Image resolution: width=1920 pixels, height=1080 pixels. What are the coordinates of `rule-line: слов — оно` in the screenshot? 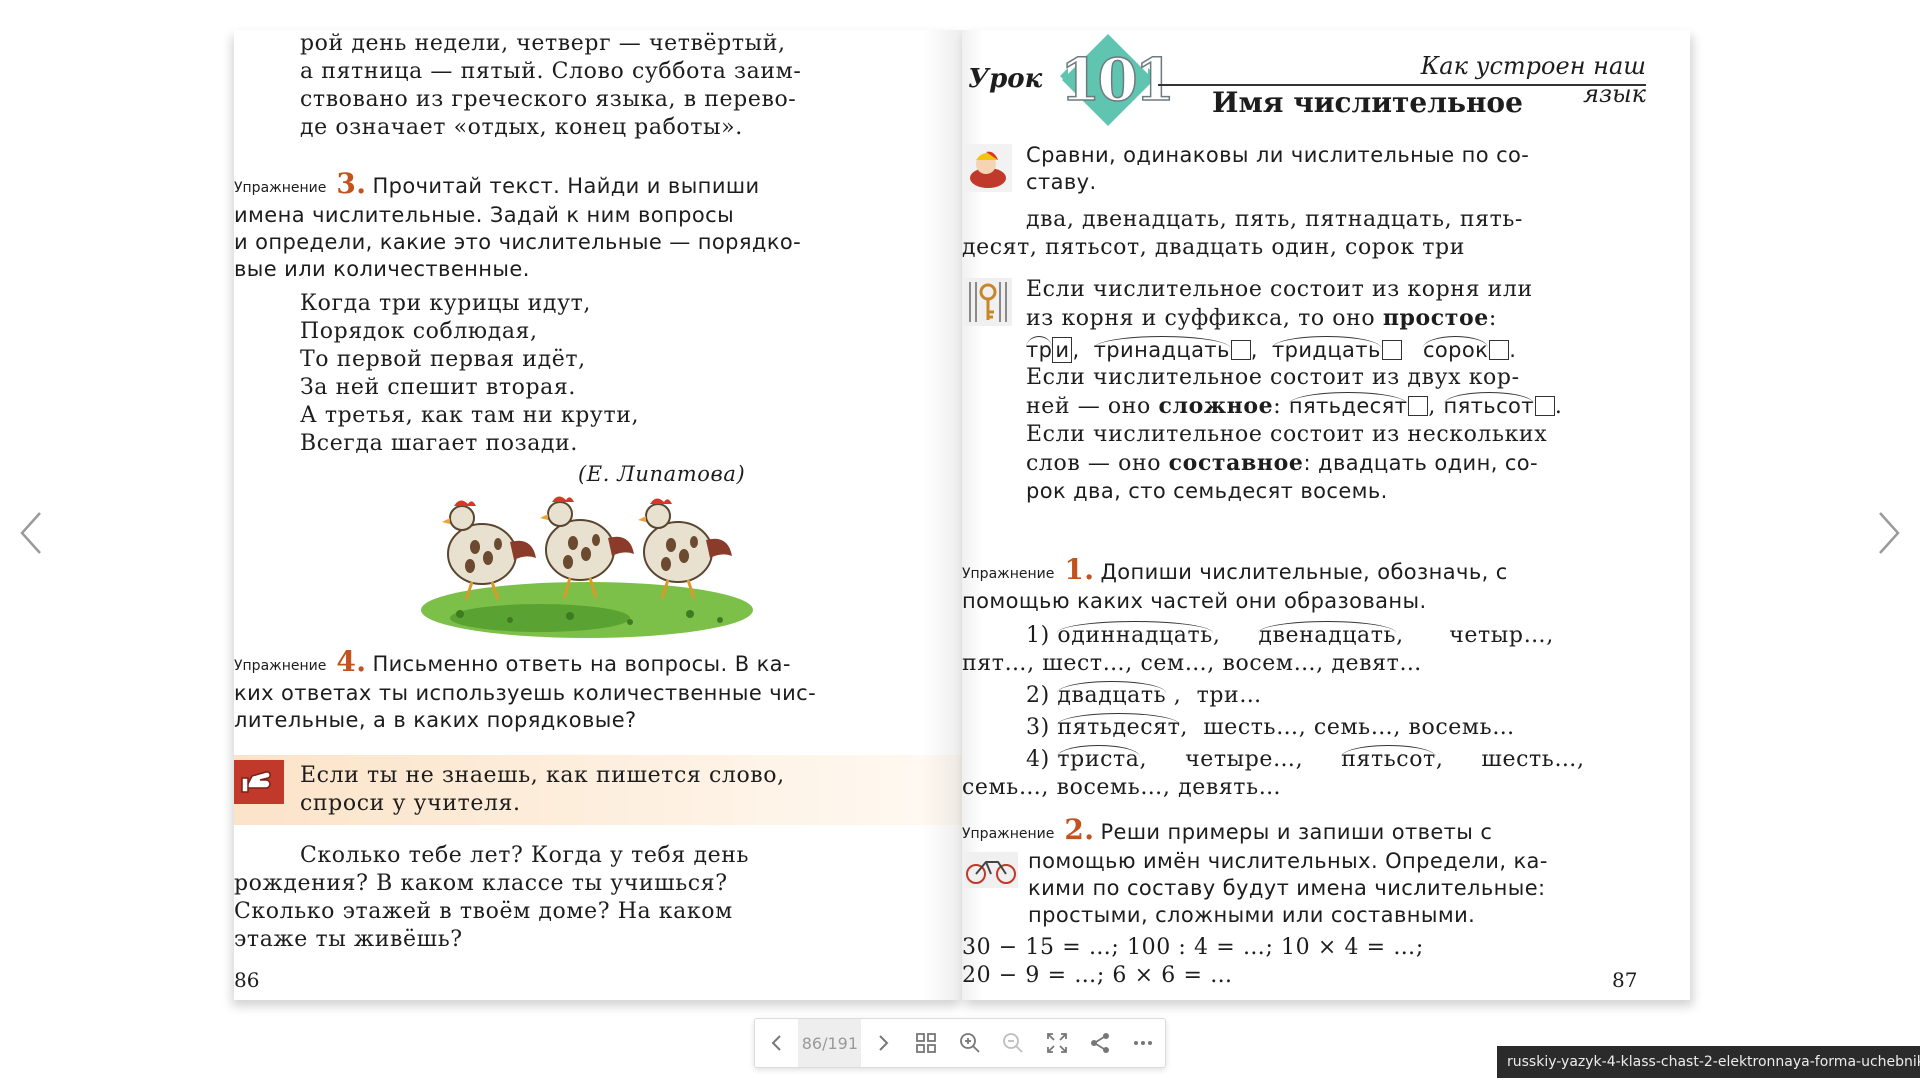 It's located at (1094, 463).